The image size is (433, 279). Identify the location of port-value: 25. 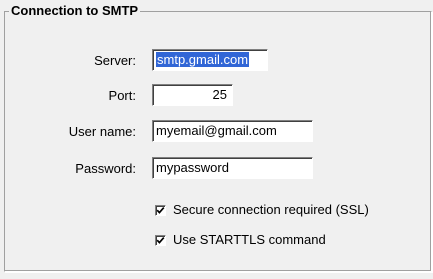
(219, 94).